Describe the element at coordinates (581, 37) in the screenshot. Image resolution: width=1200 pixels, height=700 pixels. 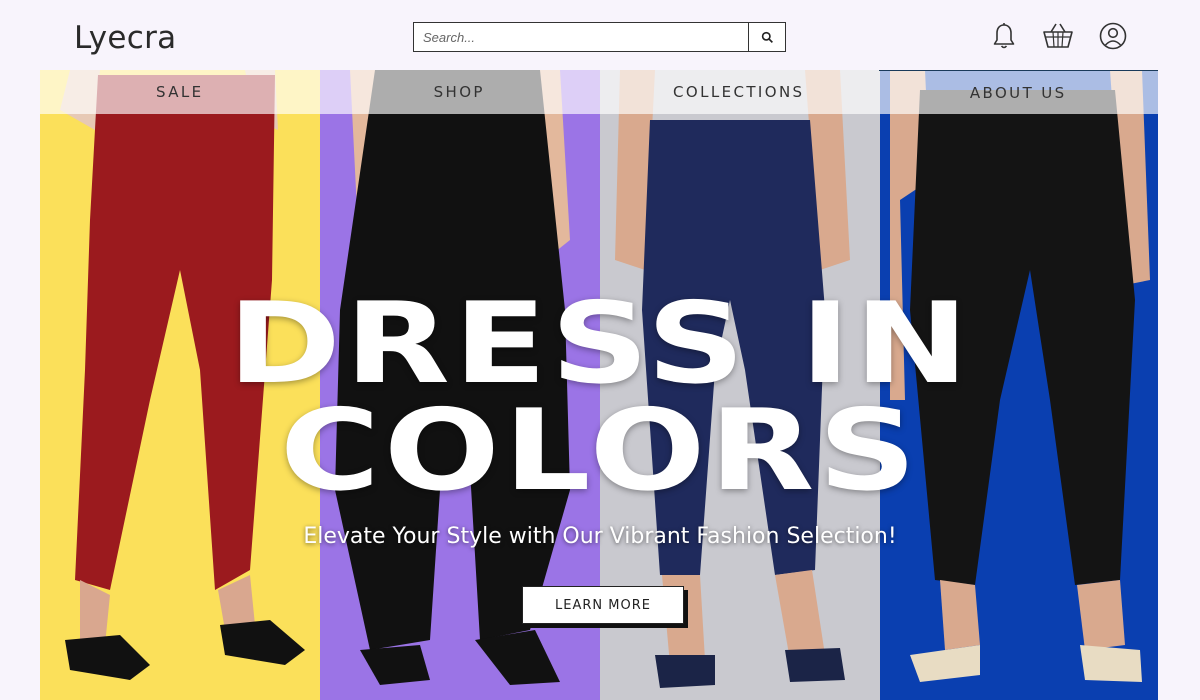
I see `search-input` at that location.